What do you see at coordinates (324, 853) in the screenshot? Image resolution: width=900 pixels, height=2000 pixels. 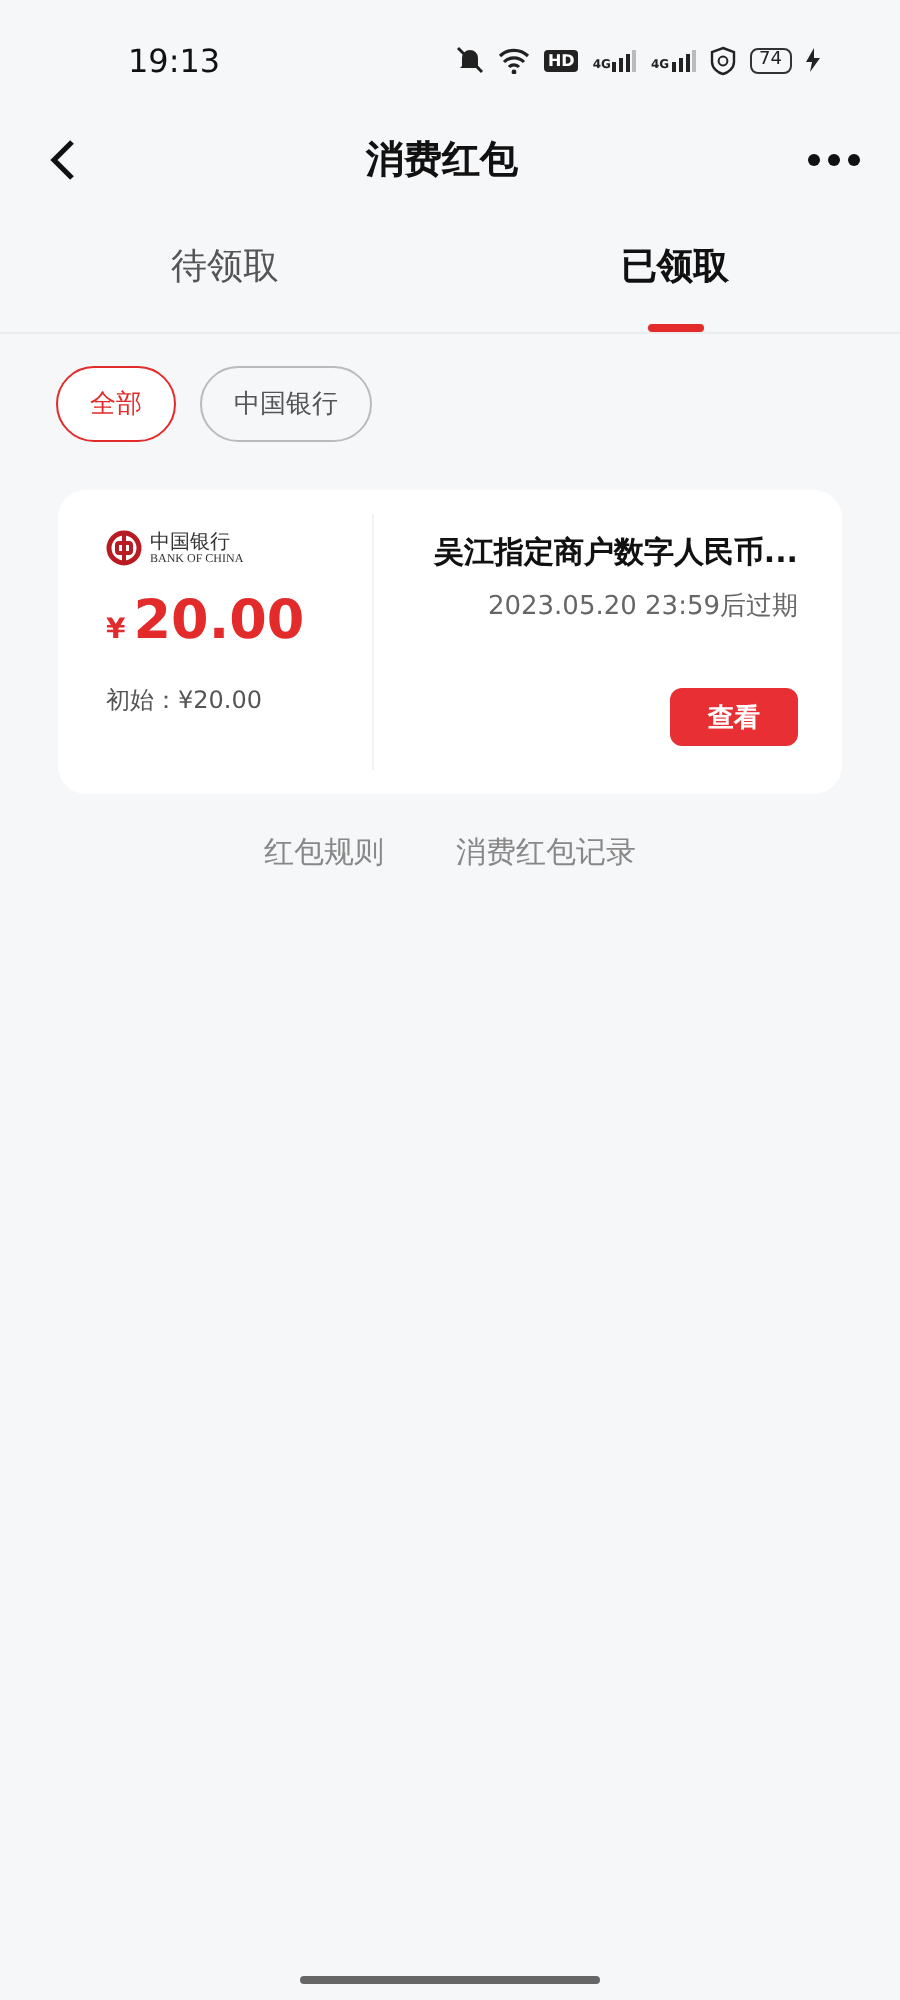 I see `footer-link: 红包规则` at bounding box center [324, 853].